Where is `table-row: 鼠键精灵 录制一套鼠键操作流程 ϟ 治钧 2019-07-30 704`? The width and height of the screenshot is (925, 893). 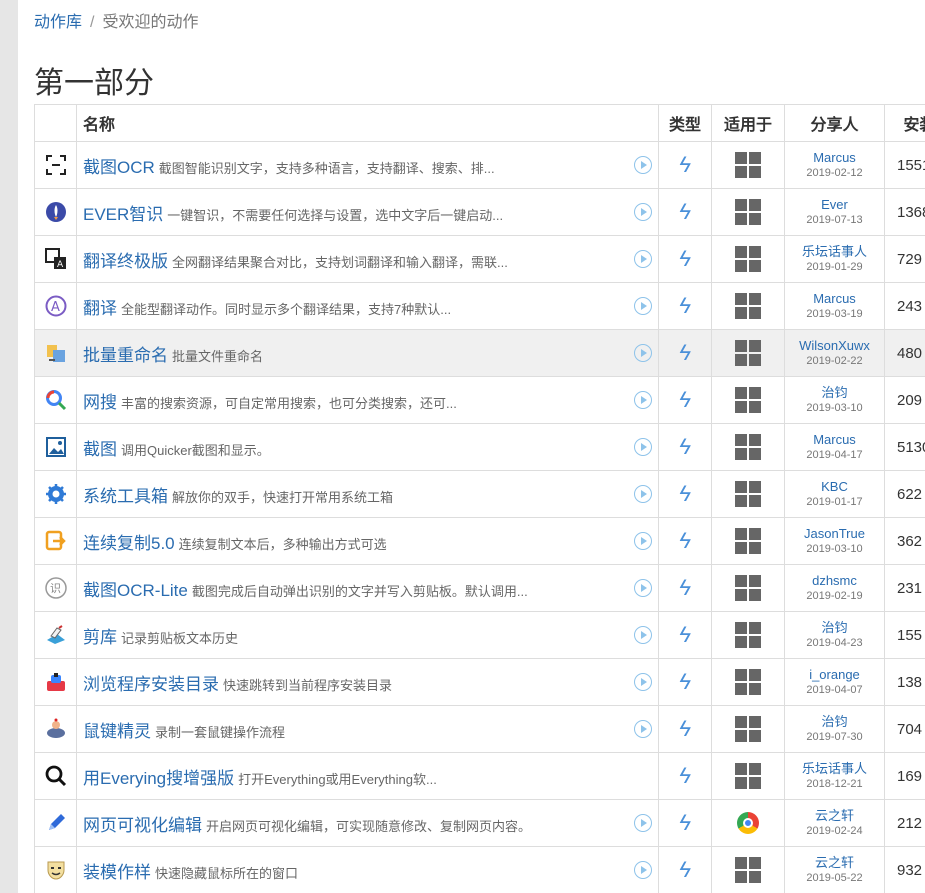
table-row: 鼠键精灵 录制一套鼠键操作流程 ϟ 治钧 2019-07-30 704 is located at coordinates (479, 729).